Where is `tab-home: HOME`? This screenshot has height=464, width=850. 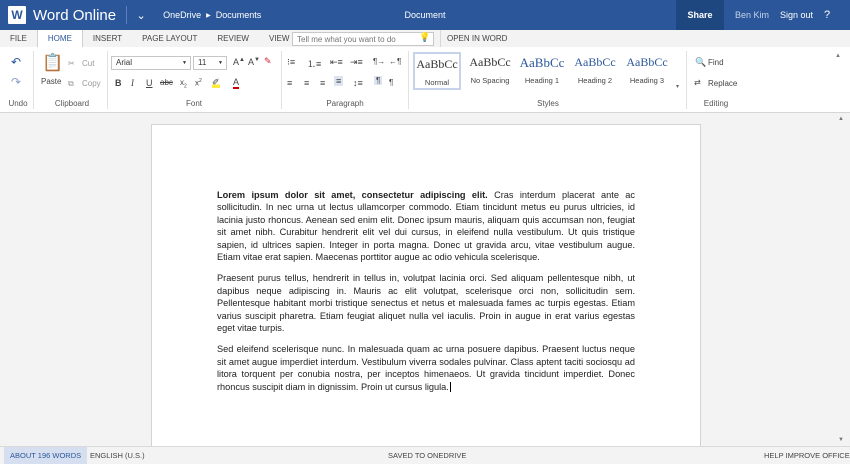 tab-home: HOME is located at coordinates (59, 38).